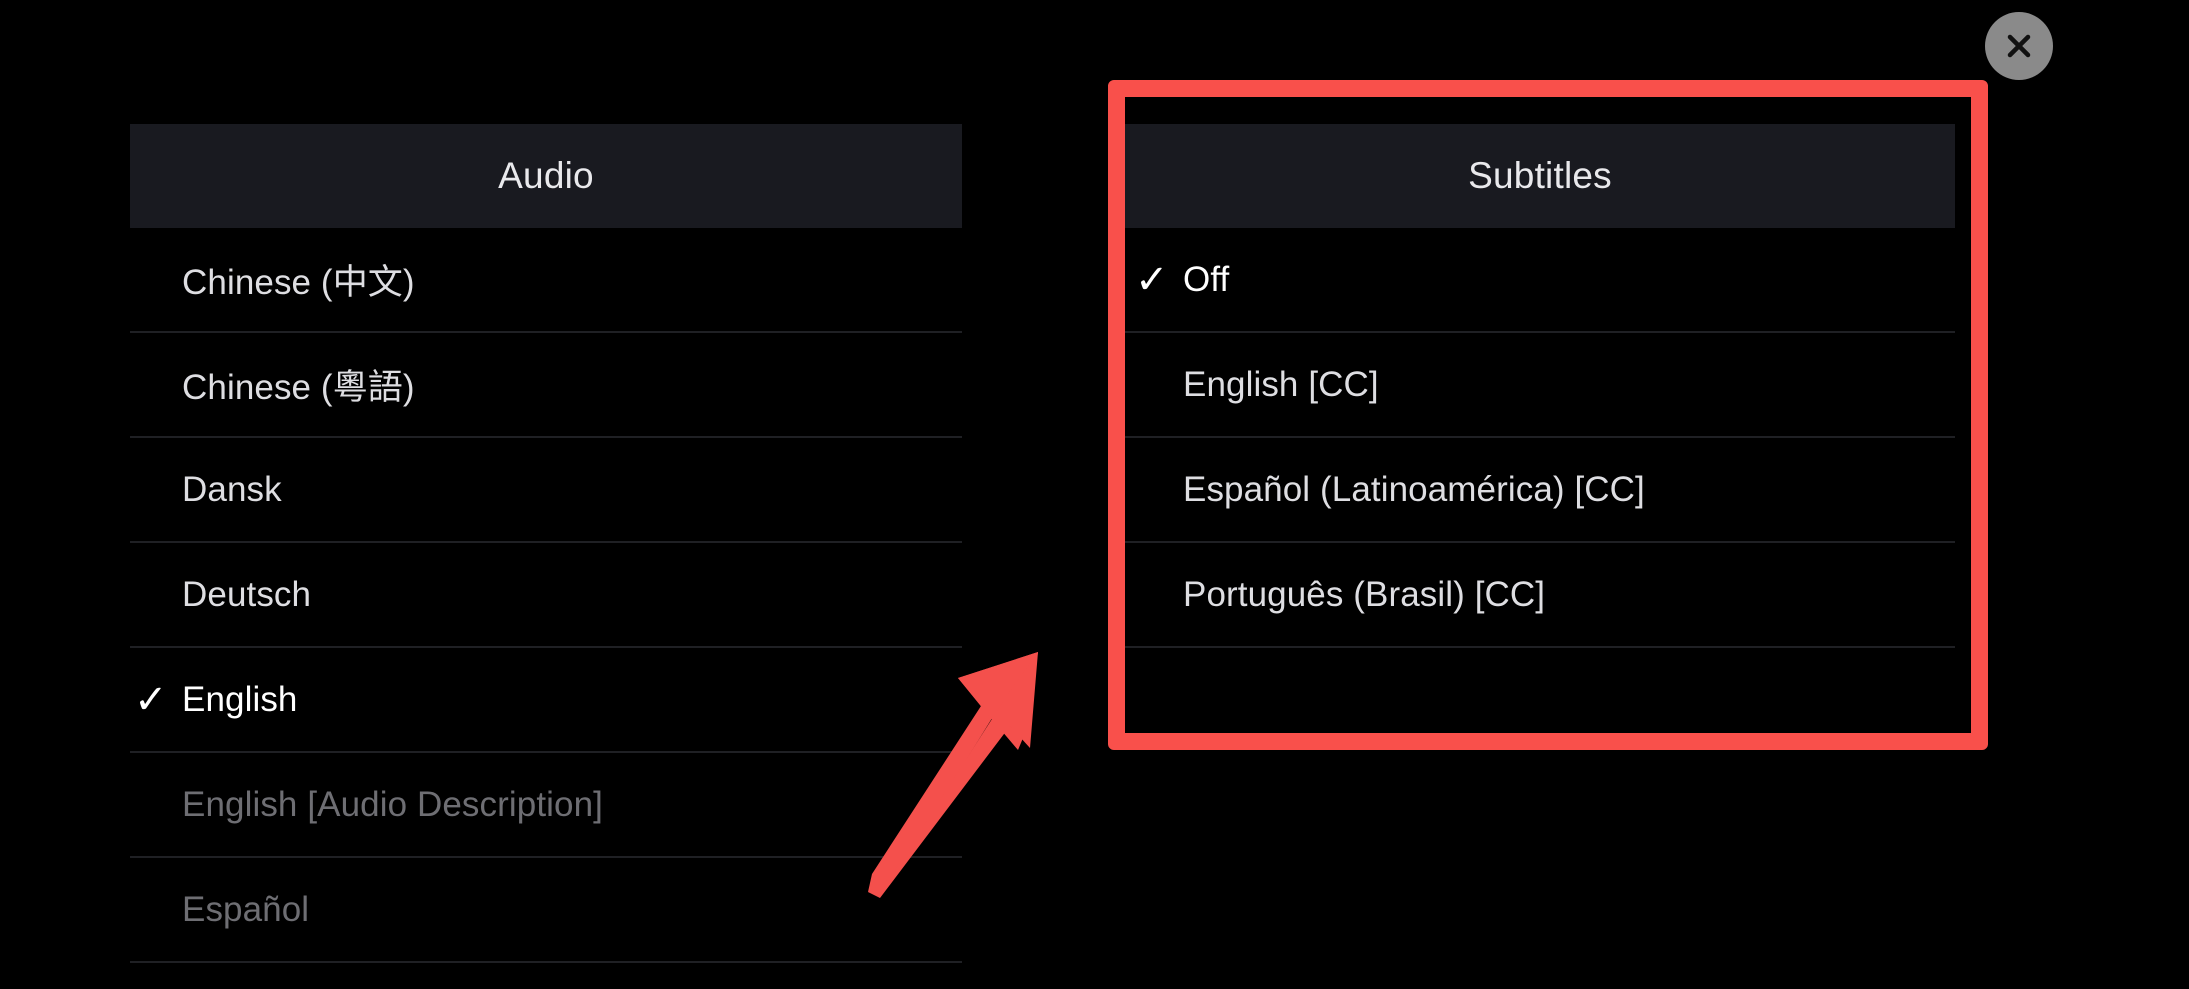 This screenshot has width=2189, height=989. I want to click on audio-option-row: Chinese (粵語), so click(546, 385).